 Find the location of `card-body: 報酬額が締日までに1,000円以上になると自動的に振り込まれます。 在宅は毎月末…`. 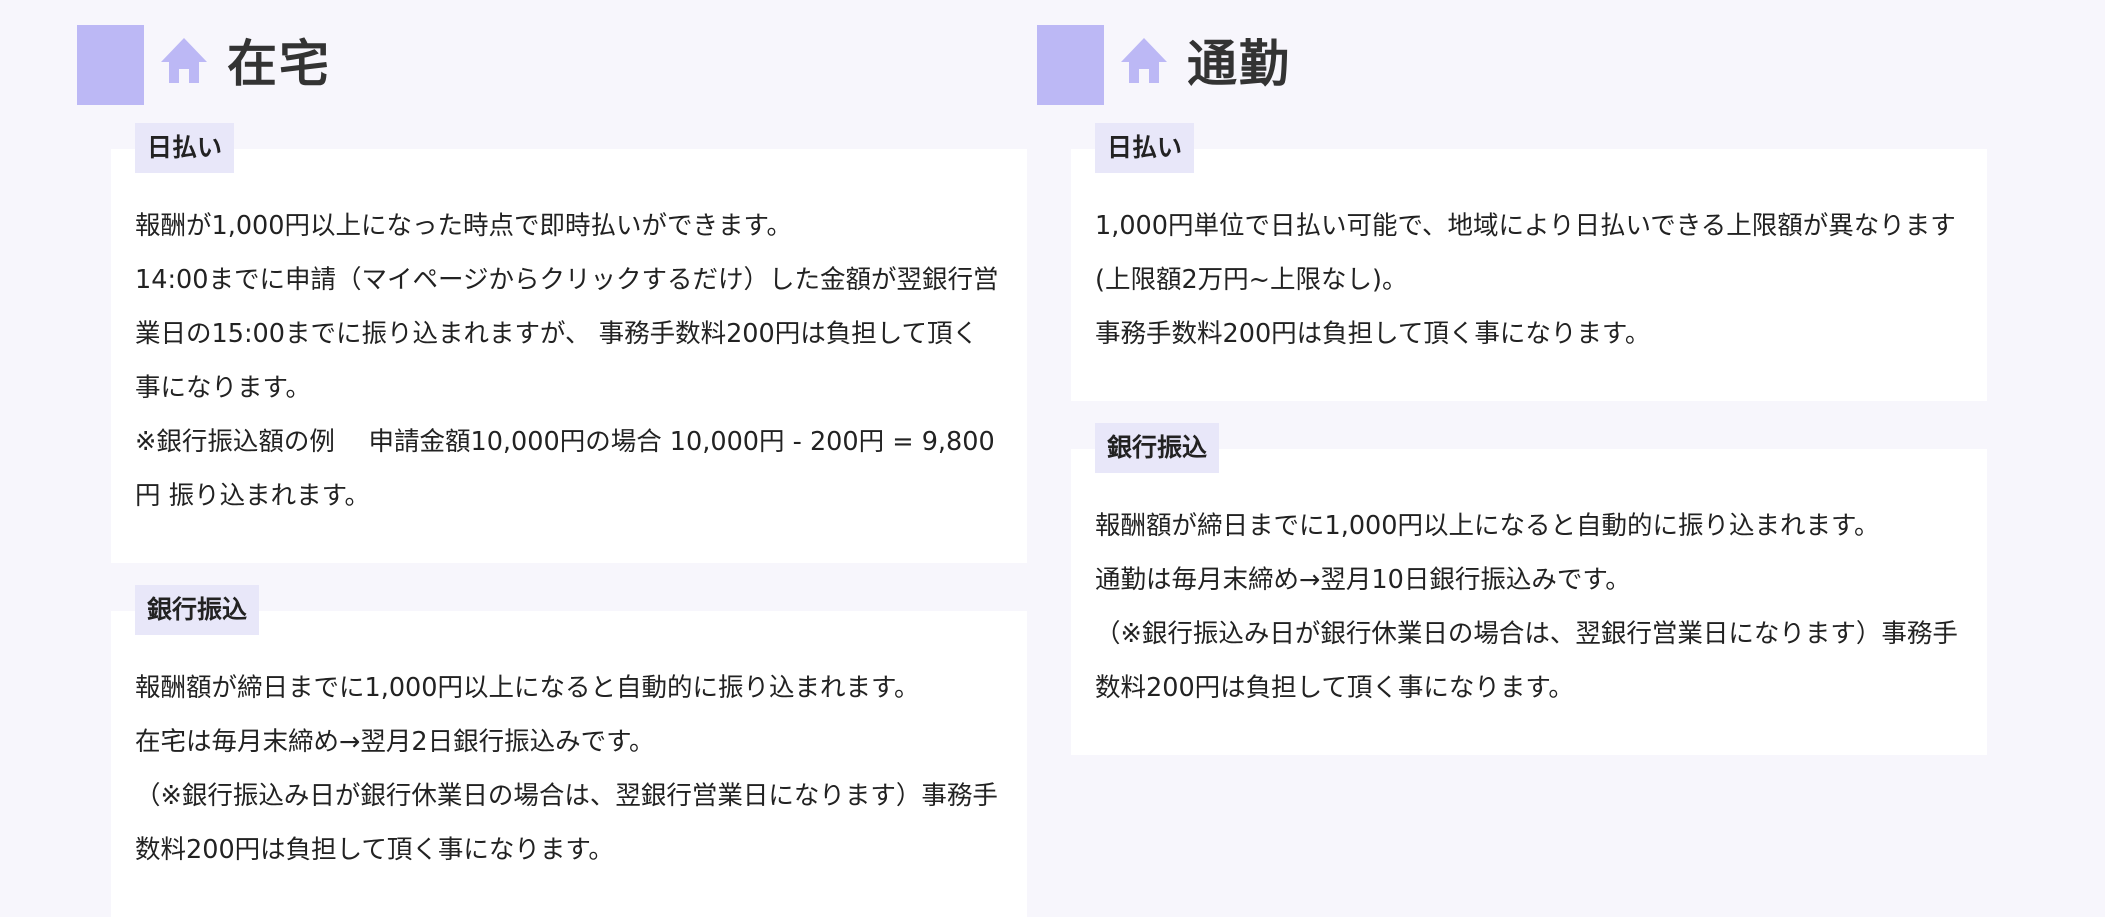

card-body: 報酬額が締日までに1,000円以上になると自動的に振り込まれます。 在宅は毎月末… is located at coordinates (569, 769).